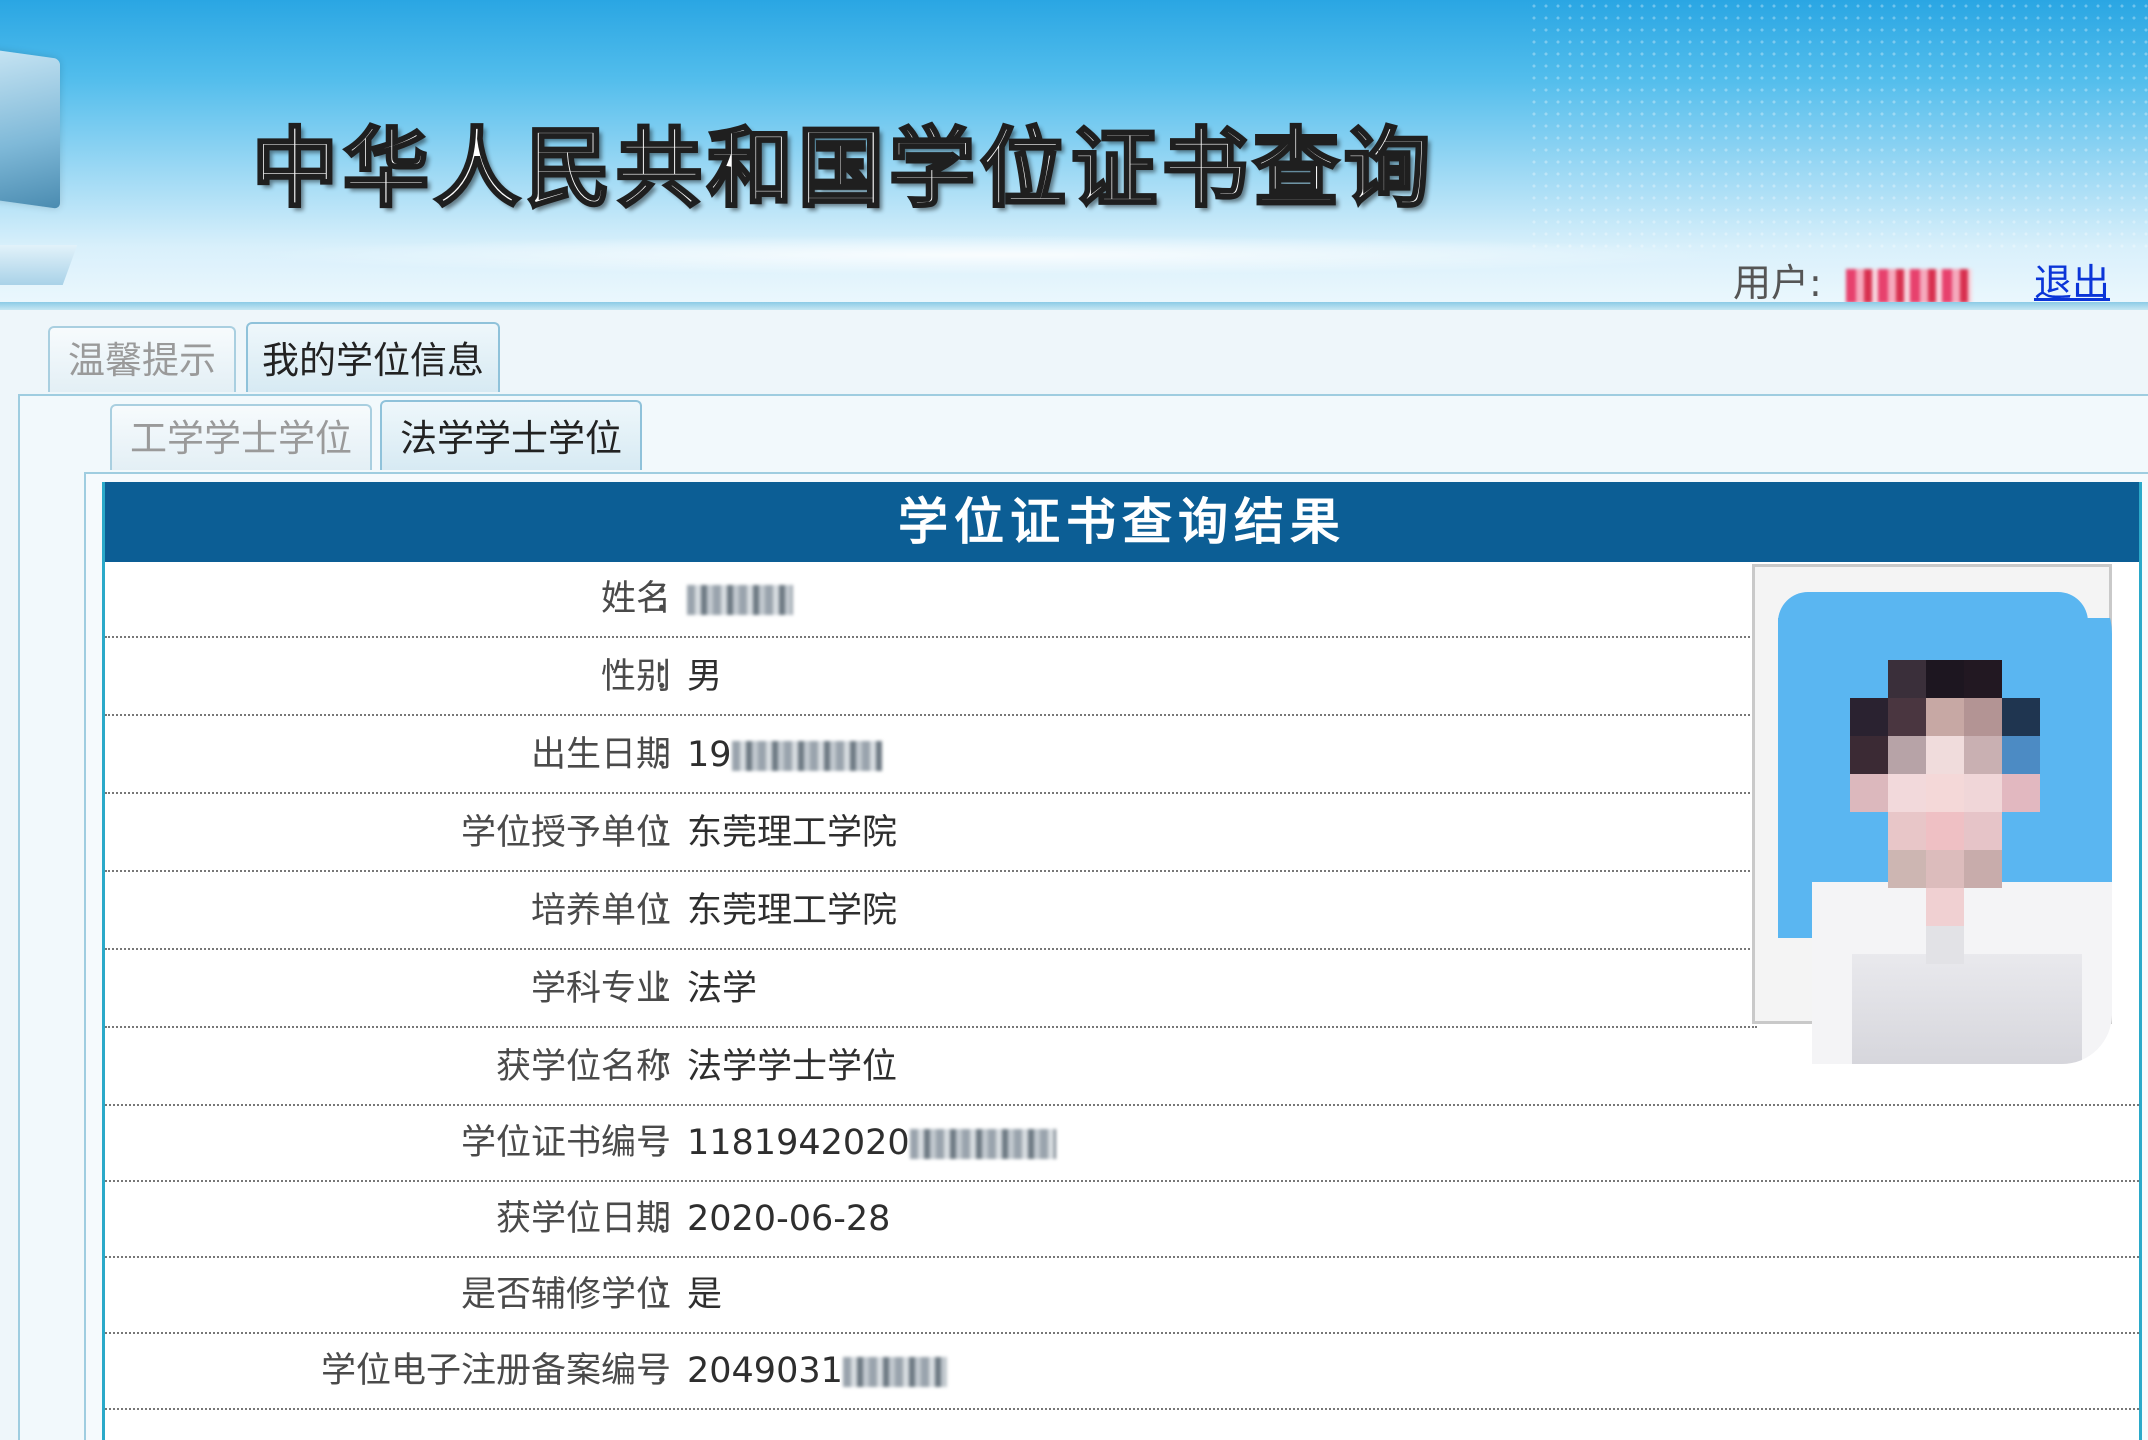  I want to click on row-value, so click(740, 599).